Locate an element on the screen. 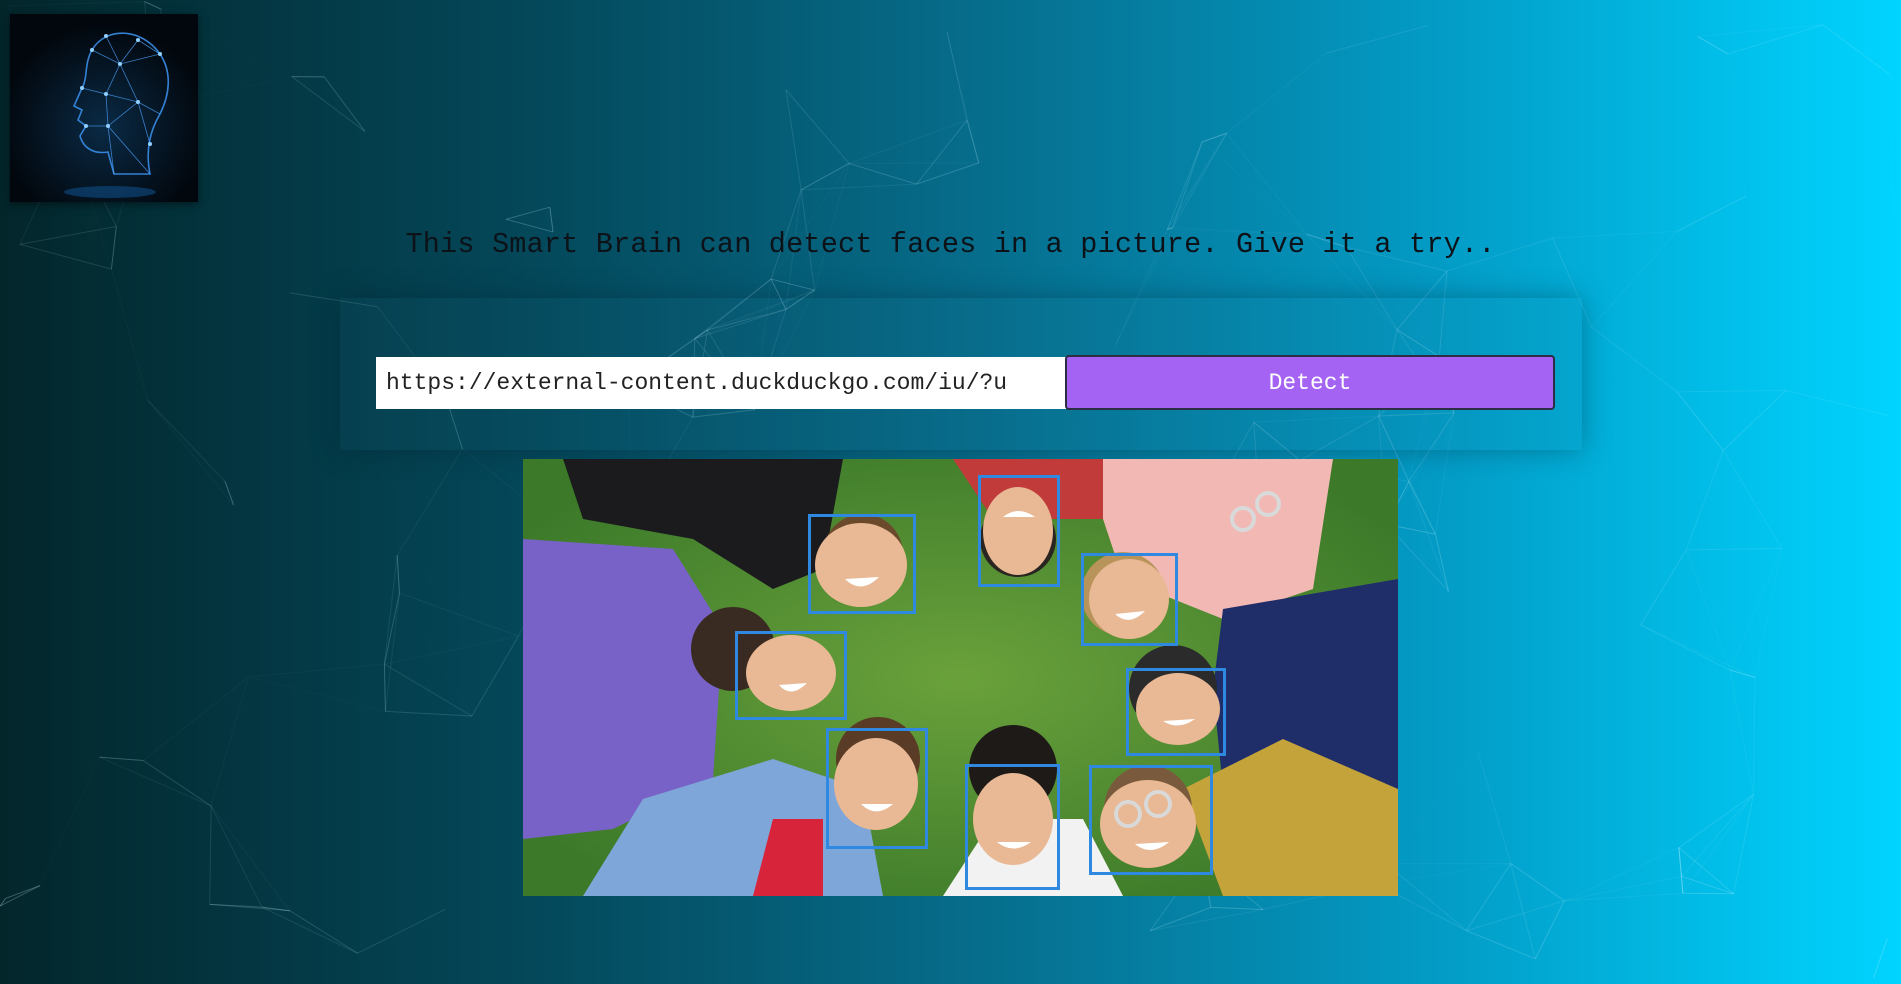  detect-button: Detect is located at coordinates (1310, 382).